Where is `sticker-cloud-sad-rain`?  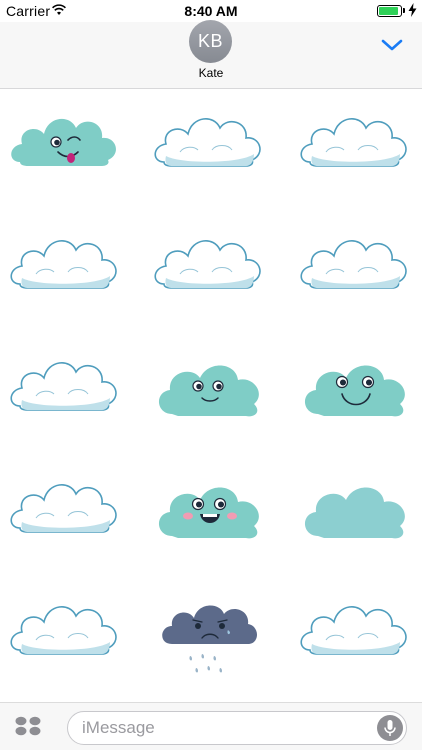
sticker-cloud-sad-rain is located at coordinates (210, 632).